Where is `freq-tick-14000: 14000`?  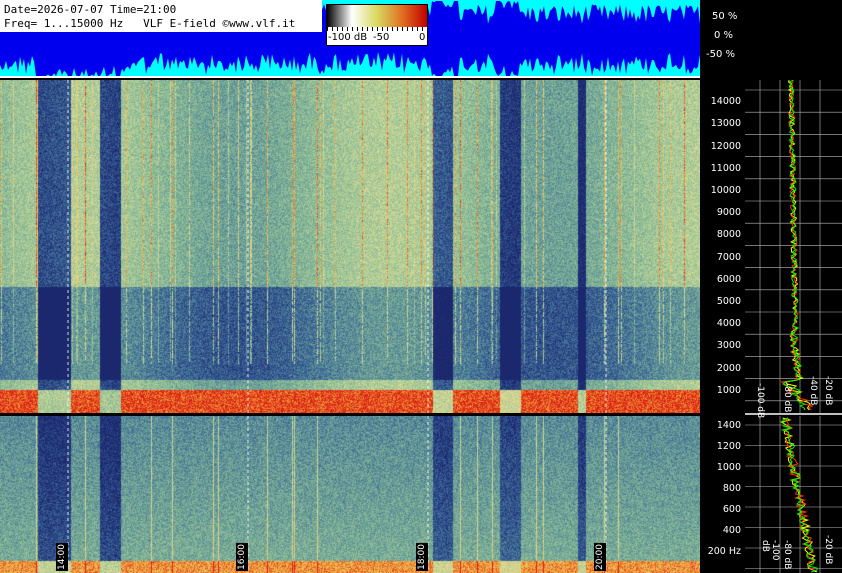
freq-tick-14000: 14000 is located at coordinates (725, 102).